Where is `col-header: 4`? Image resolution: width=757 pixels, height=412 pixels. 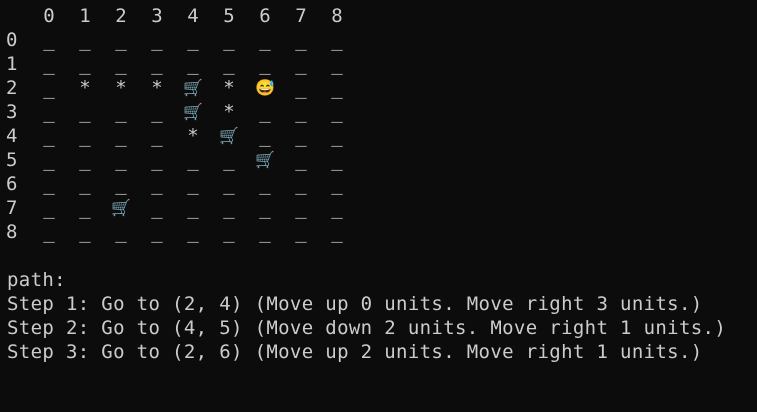 col-header: 4 is located at coordinates (193, 16).